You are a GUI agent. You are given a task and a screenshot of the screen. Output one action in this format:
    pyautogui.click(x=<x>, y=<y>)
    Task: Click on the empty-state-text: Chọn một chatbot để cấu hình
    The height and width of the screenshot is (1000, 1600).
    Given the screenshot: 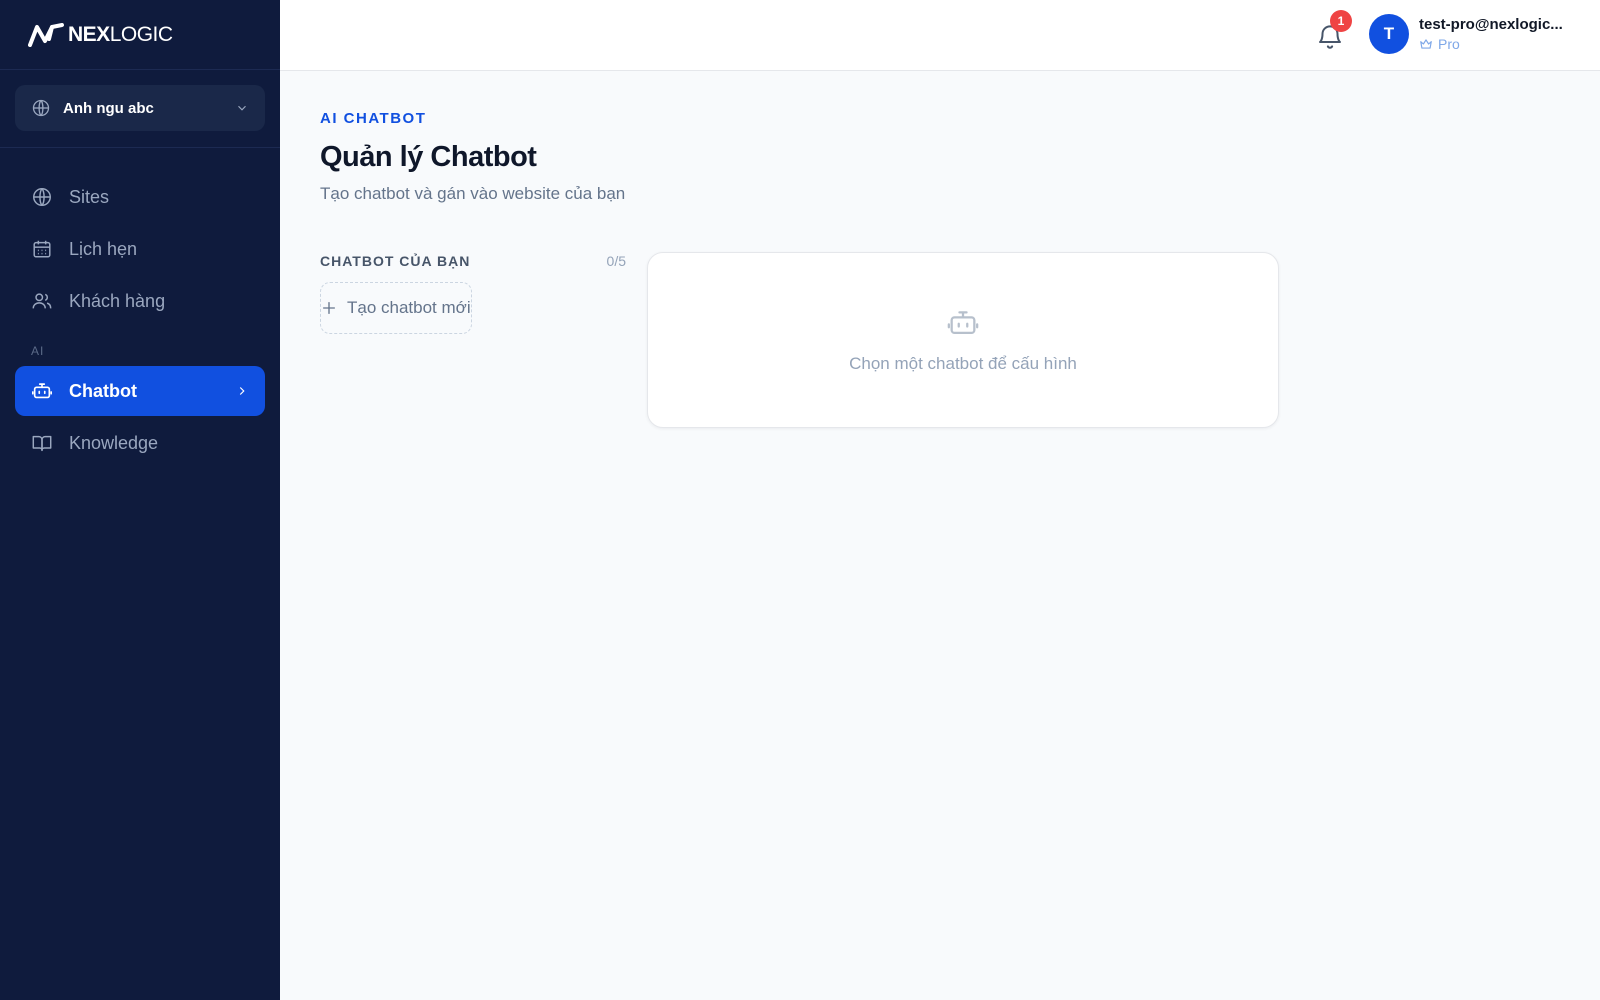 What is the action you would take?
    pyautogui.click(x=963, y=363)
    